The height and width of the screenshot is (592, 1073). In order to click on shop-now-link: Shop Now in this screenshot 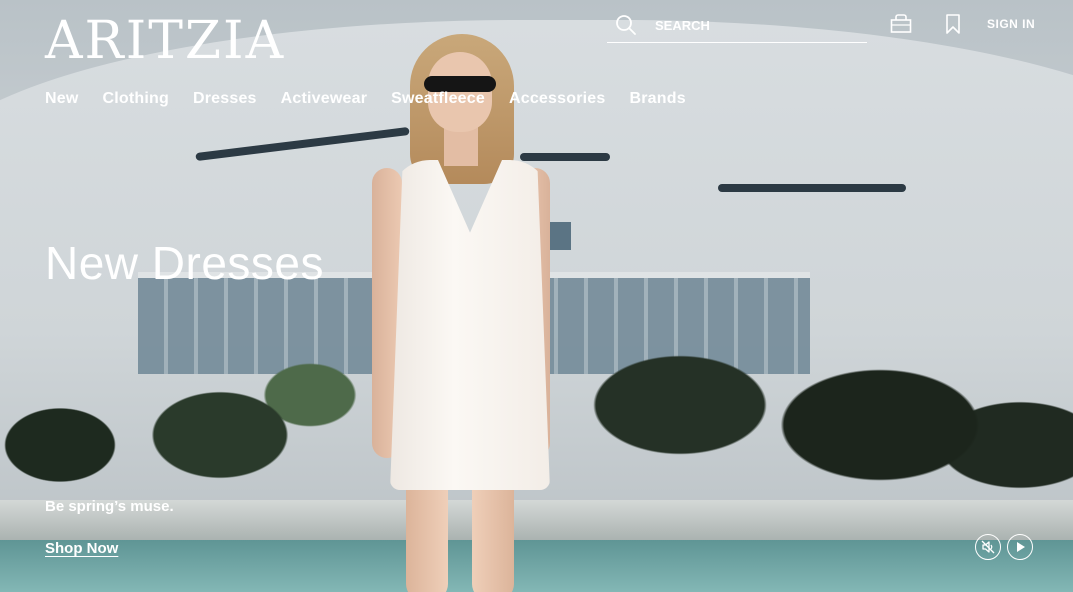, I will do `click(81, 548)`.